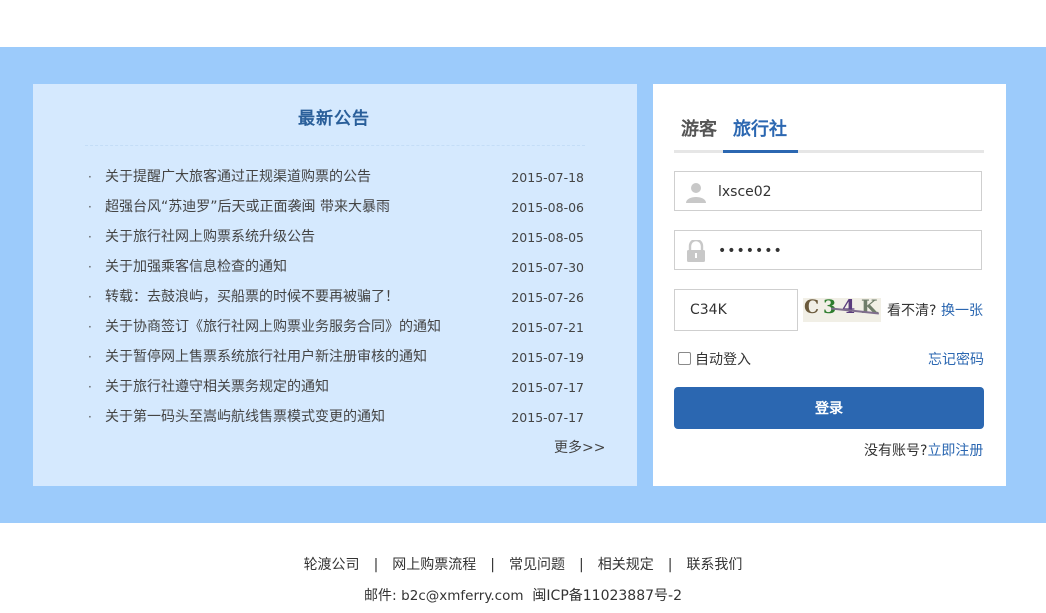 The height and width of the screenshot is (613, 1046). I want to click on list-item: · 关于旅行社遵守相关票务规定的通知 2015-07-17, so click(338, 390).